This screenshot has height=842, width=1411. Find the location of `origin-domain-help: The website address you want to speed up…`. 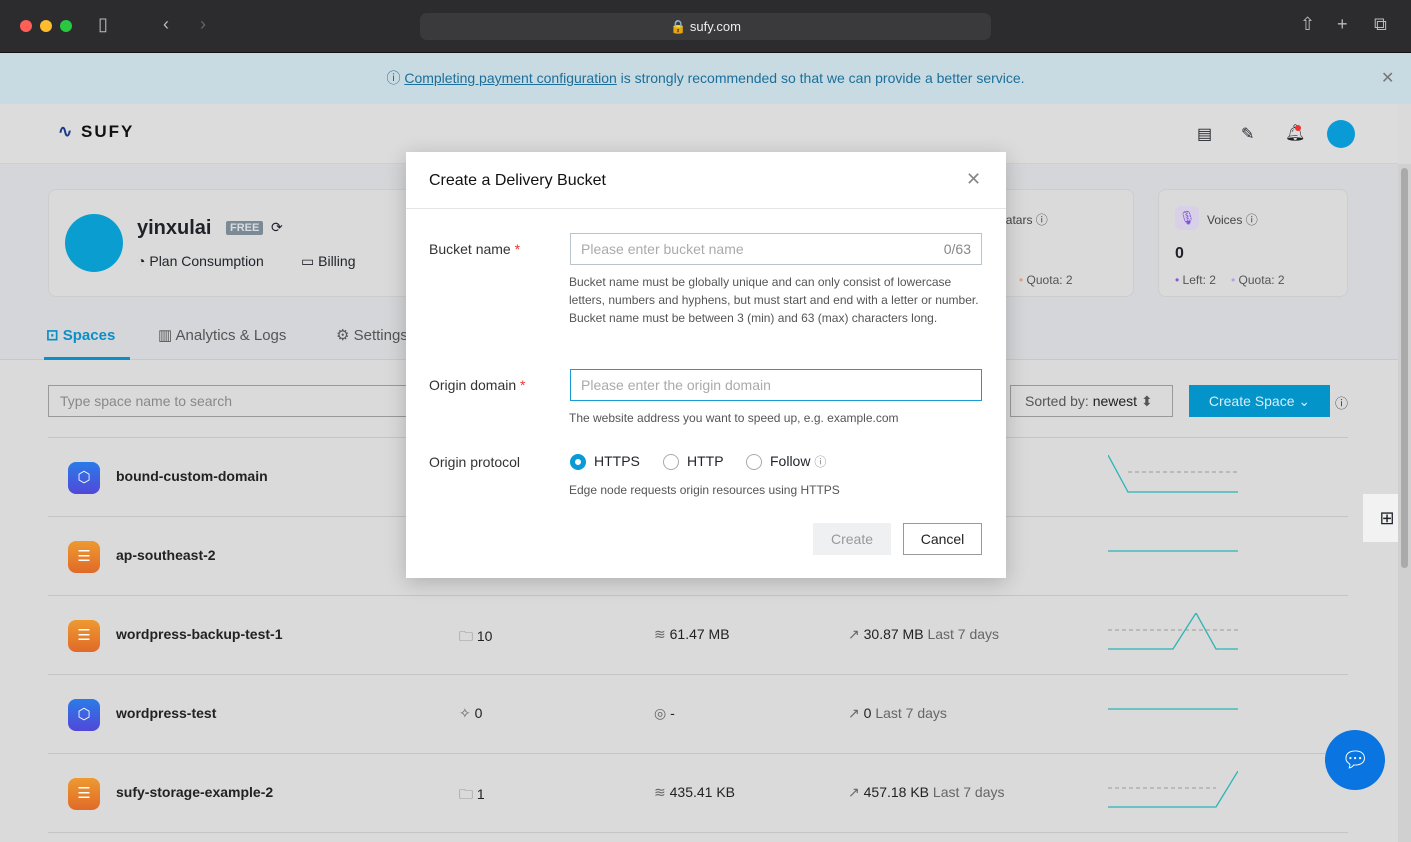

origin-domain-help: The website address you want to speed up… is located at coordinates (734, 418).